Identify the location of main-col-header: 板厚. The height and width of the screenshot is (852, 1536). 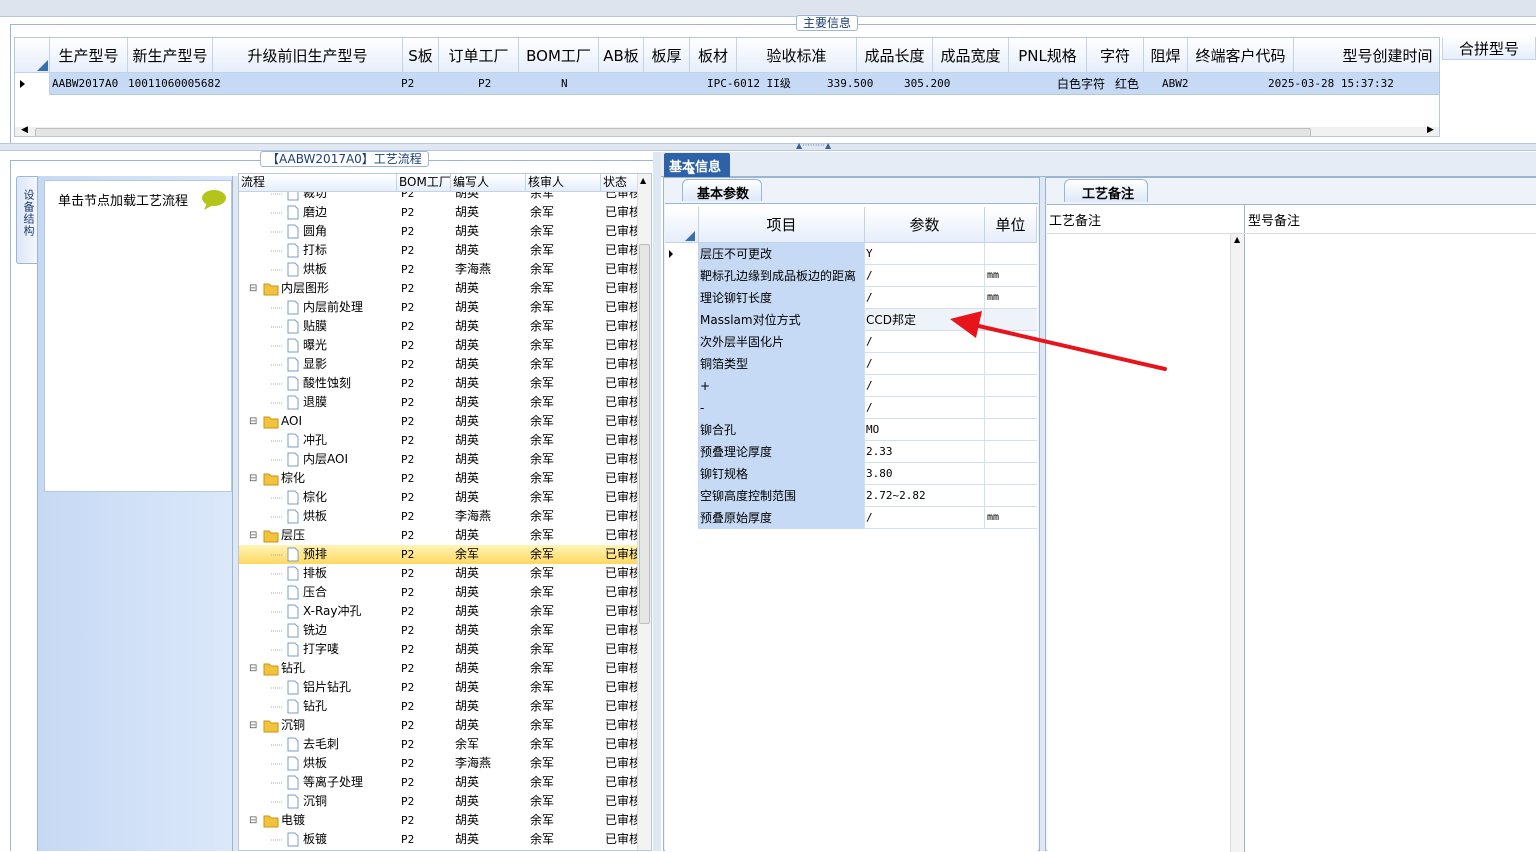
(667, 55).